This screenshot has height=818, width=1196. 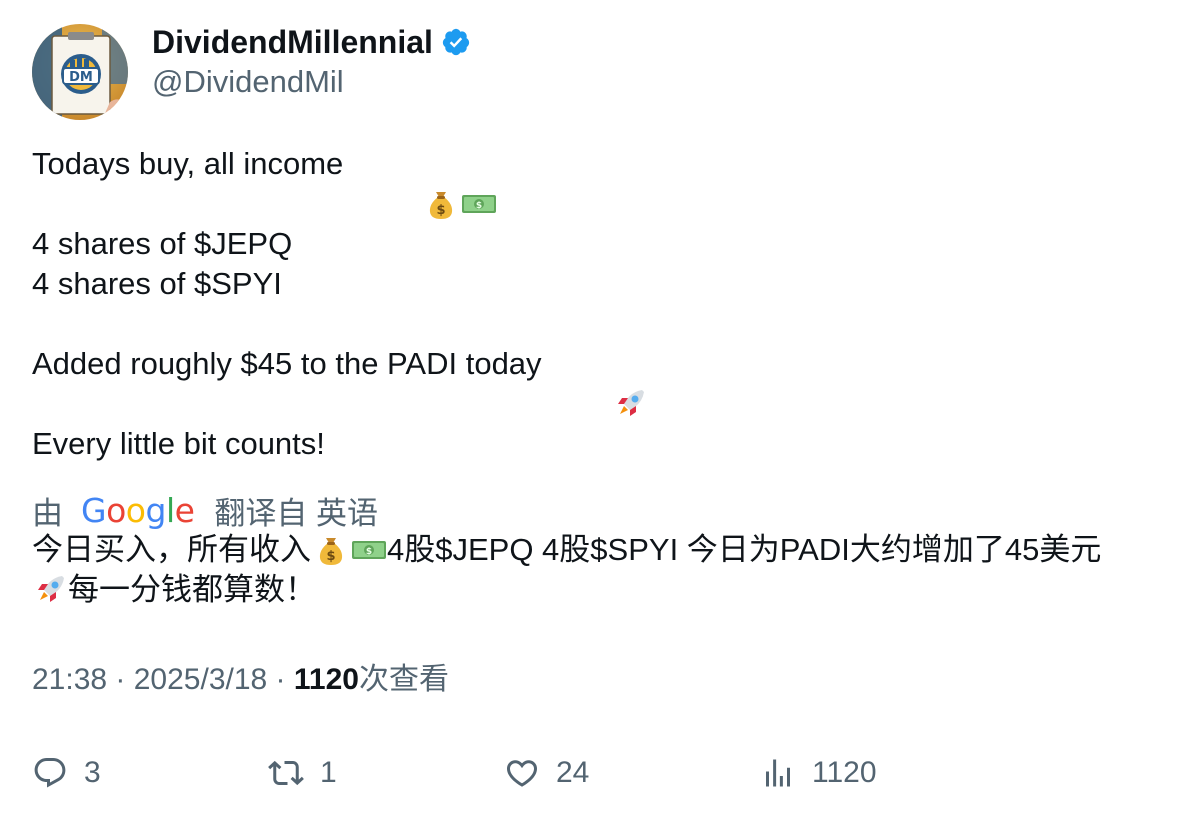 I want to click on views-button: 1120, so click(x=818, y=773).